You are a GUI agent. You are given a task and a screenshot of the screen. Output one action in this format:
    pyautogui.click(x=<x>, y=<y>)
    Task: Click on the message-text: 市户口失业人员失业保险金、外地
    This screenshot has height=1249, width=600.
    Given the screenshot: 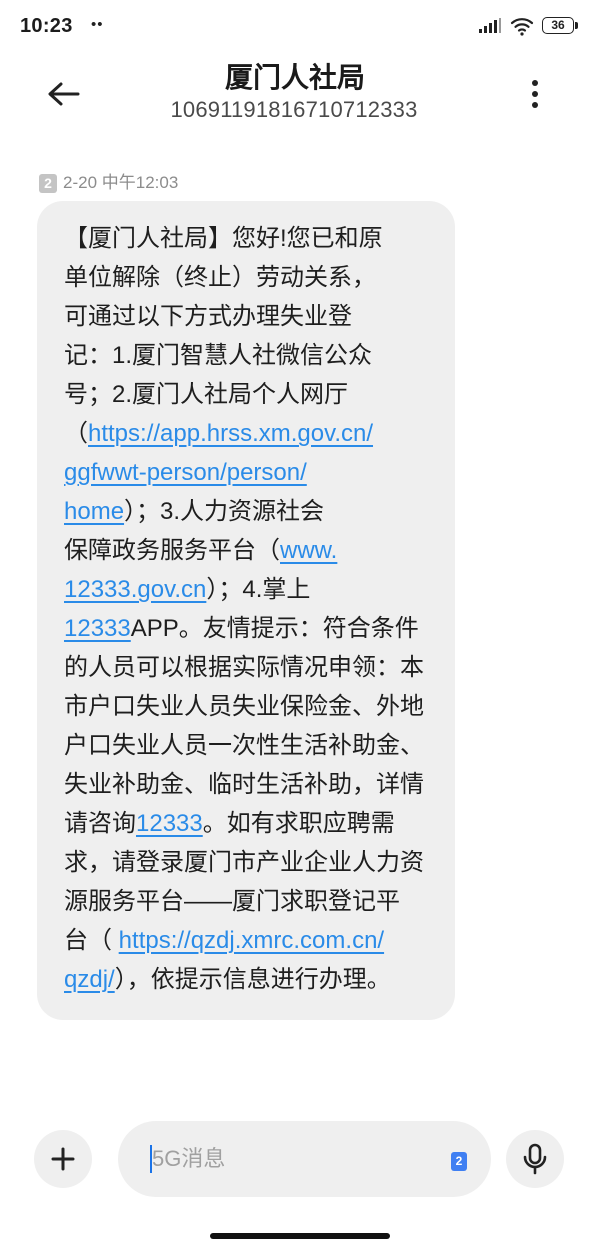 What is the action you would take?
    pyautogui.click(x=244, y=706)
    